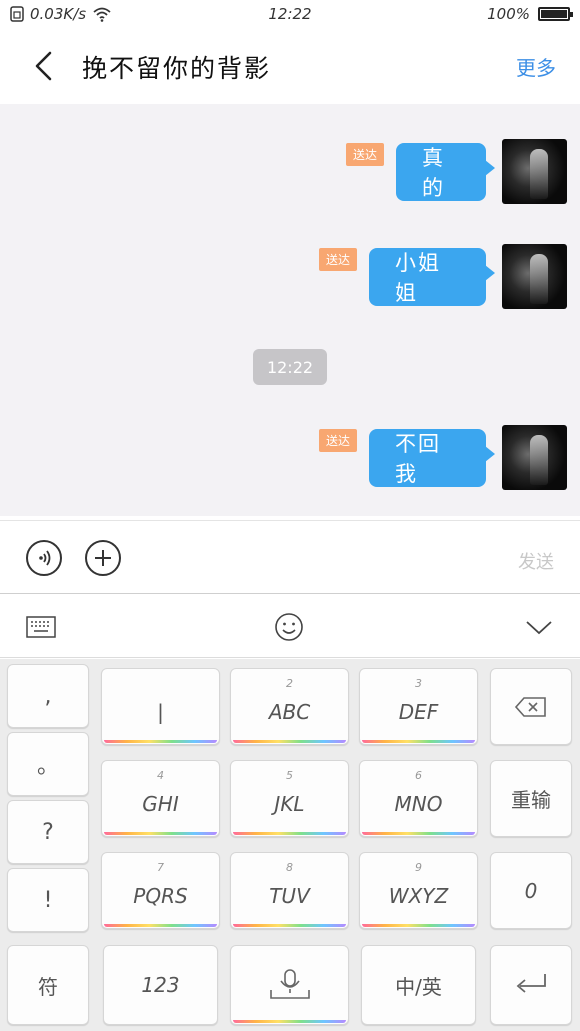 This screenshot has width=580, height=1031. I want to click on input-row: 发送, so click(290, 557).